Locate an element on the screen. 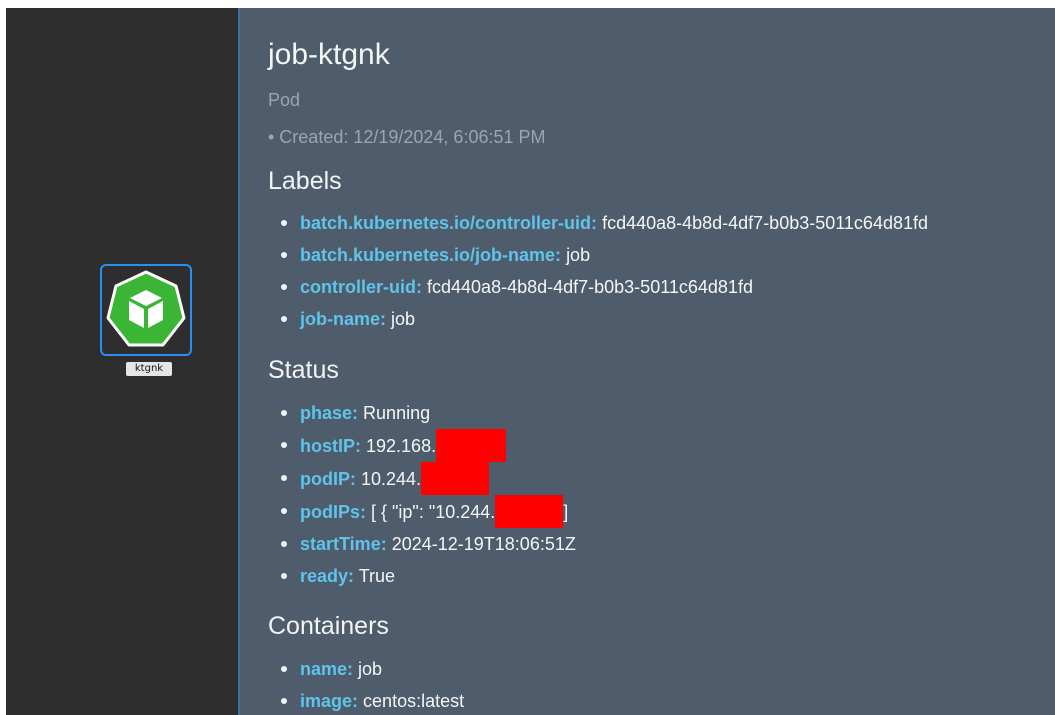 The width and height of the screenshot is (1055, 715). kubernetes-pod-icon is located at coordinates (146, 308).